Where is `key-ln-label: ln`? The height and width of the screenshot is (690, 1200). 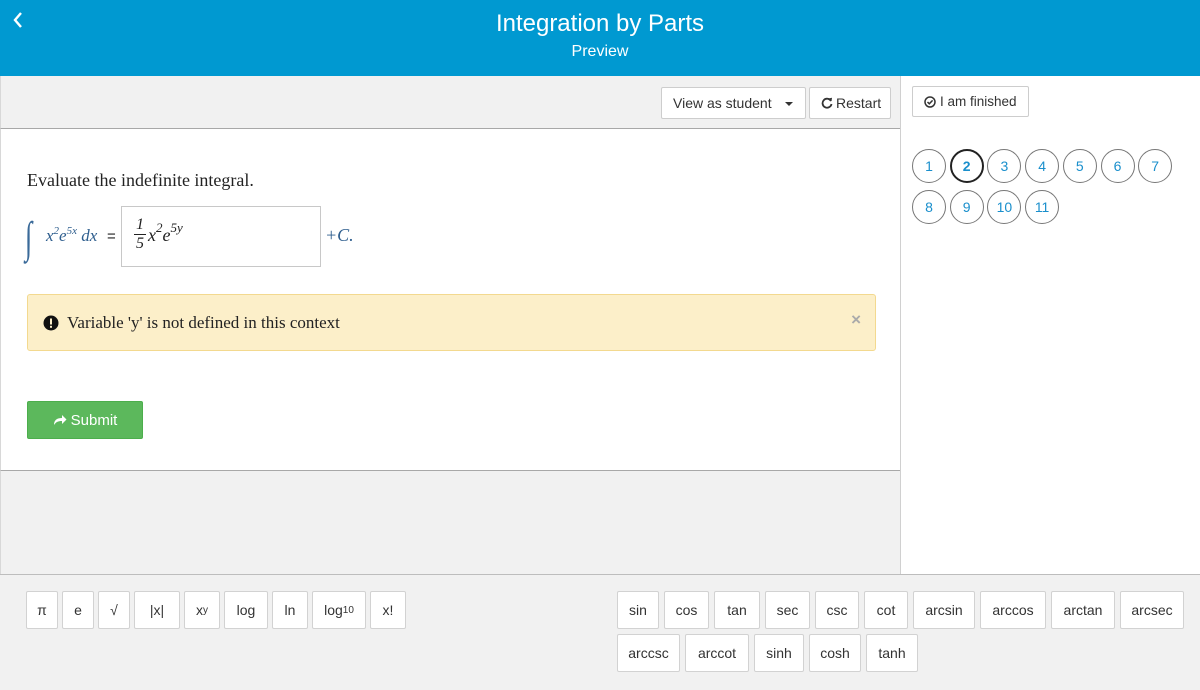 key-ln-label: ln is located at coordinates (290, 610).